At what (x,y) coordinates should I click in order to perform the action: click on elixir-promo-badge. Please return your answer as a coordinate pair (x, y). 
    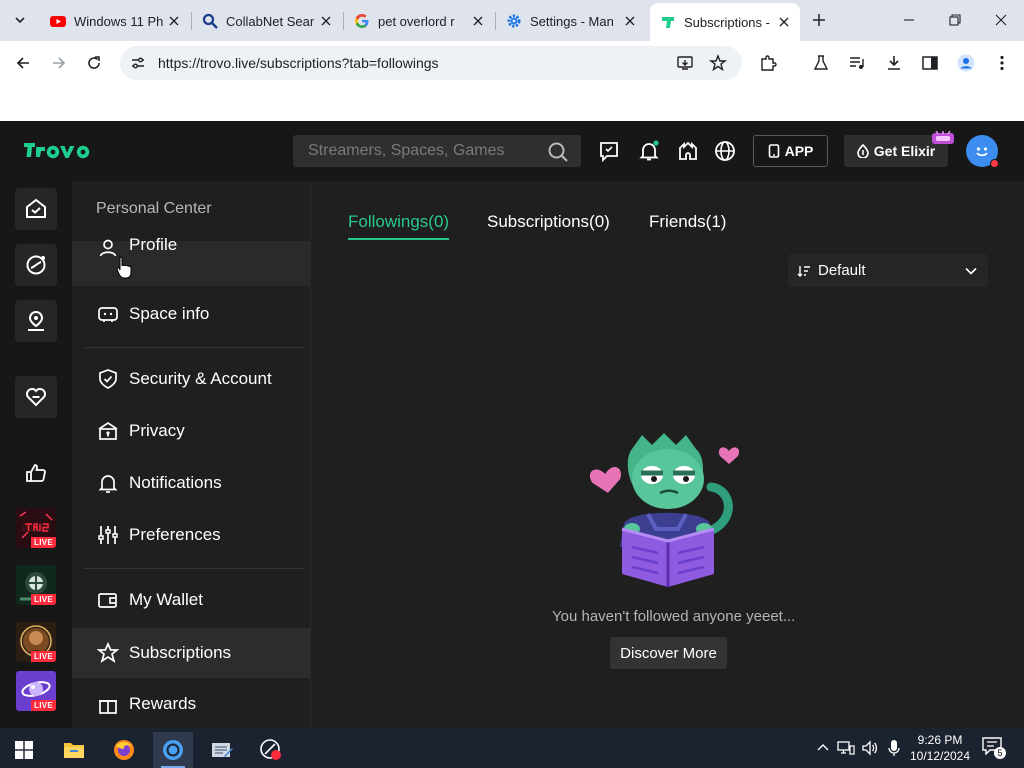
    Looking at the image, I should click on (943, 137).